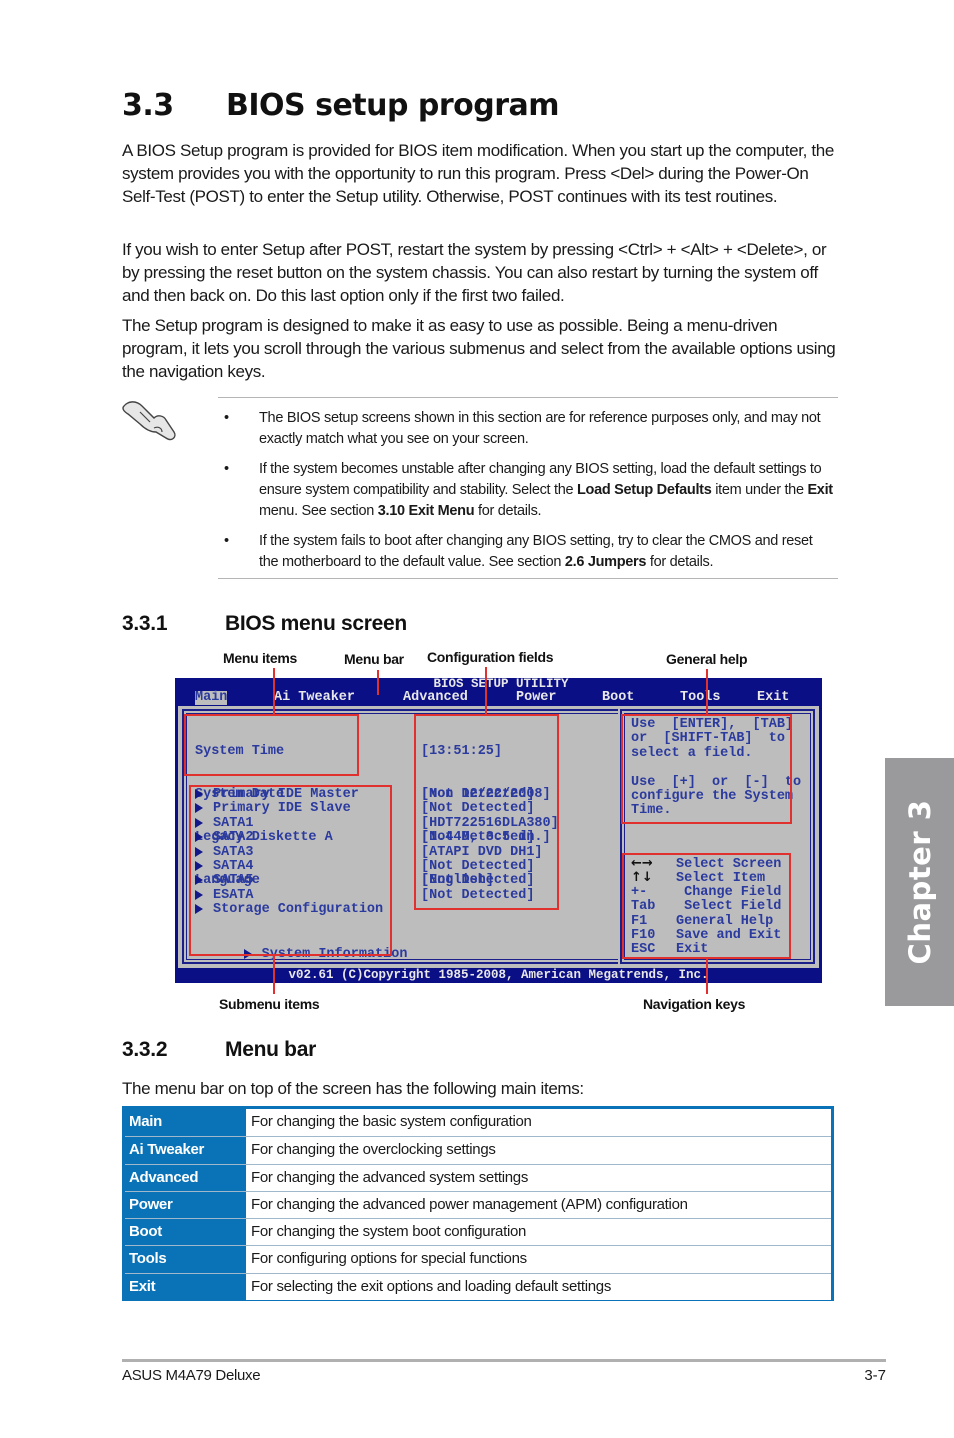 Image resolution: width=954 pixels, height=1438 pixels. What do you see at coordinates (151, 1204) in the screenshot?
I see `table-cell-item: Power` at bounding box center [151, 1204].